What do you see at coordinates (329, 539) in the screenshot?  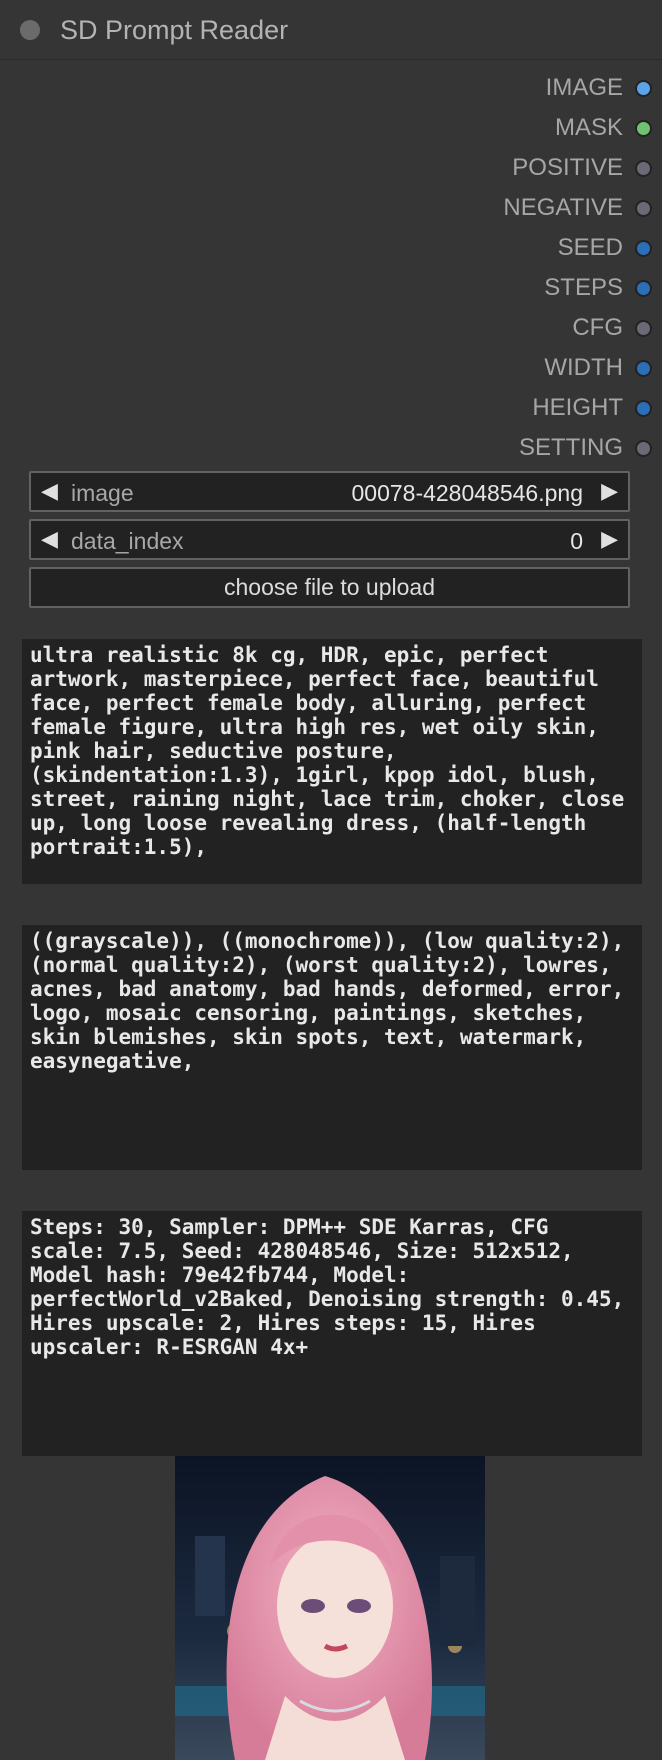 I see `data-index-widget: ◀ data_index 0 ▶` at bounding box center [329, 539].